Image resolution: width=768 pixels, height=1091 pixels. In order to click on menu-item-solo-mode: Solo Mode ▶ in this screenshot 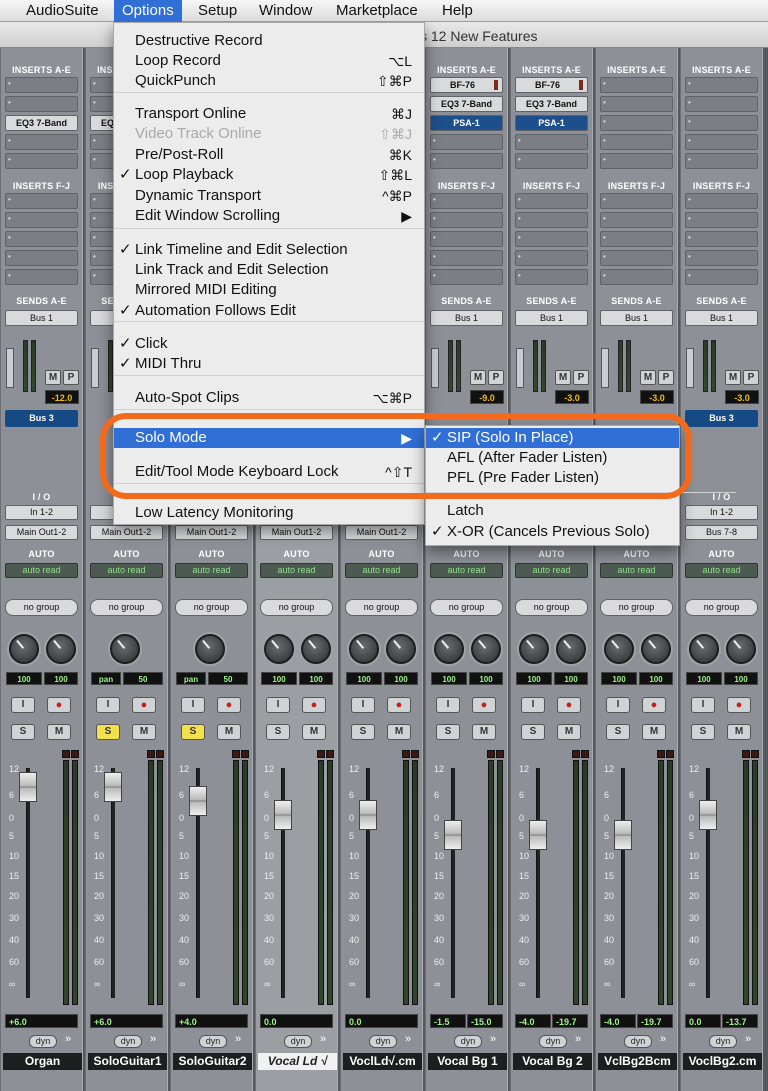, I will do `click(269, 438)`.